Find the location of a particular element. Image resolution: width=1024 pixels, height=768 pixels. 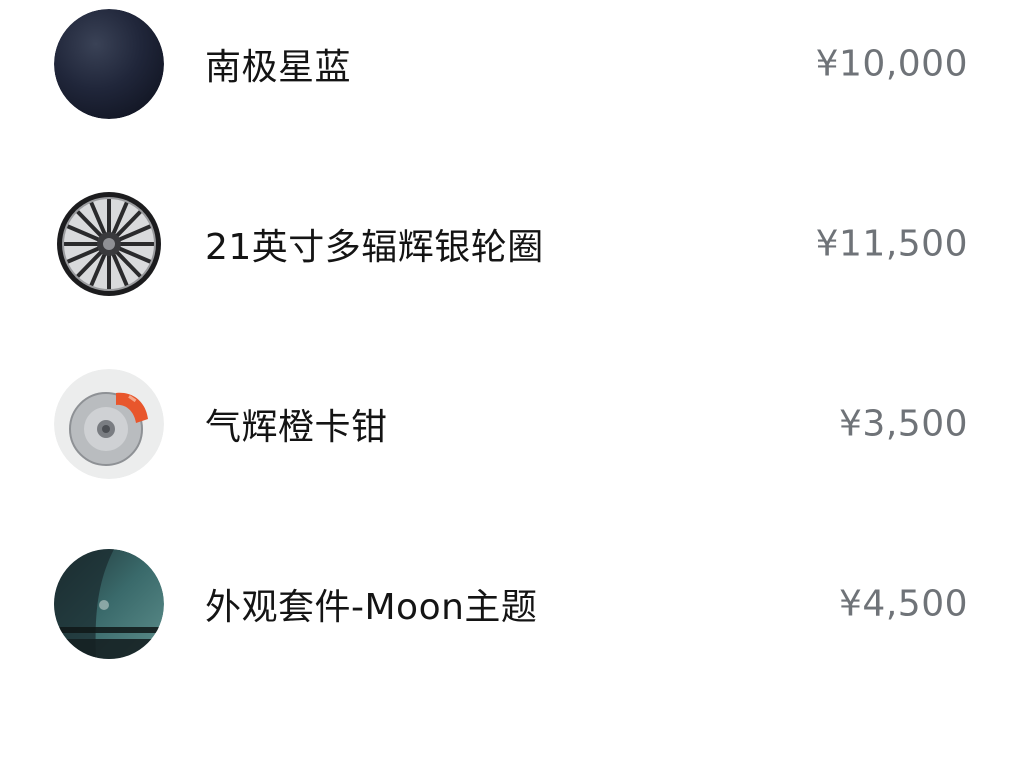

option-price: ¥11,500 is located at coordinates (891, 244).